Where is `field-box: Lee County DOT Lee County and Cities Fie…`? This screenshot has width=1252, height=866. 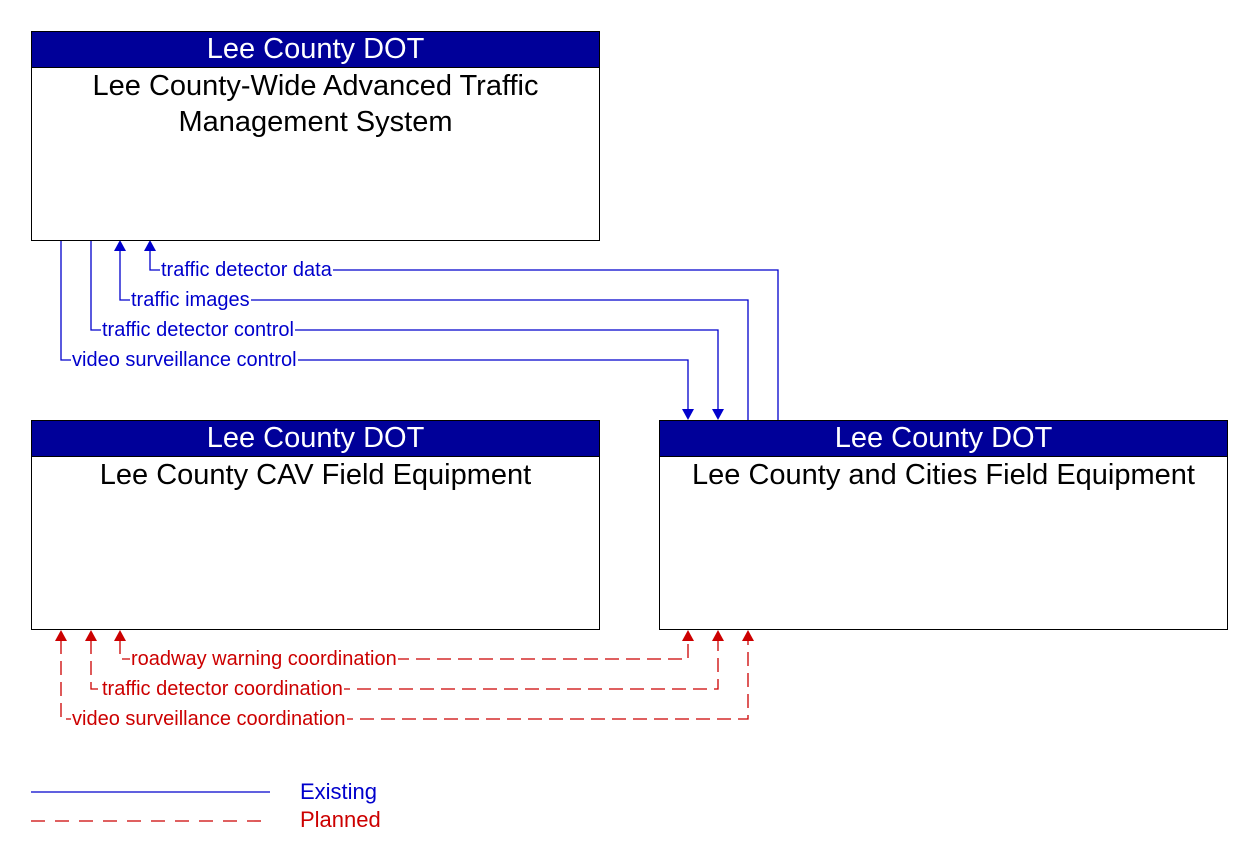
field-box: Lee County DOT Lee County and Cities Fie… is located at coordinates (943, 525).